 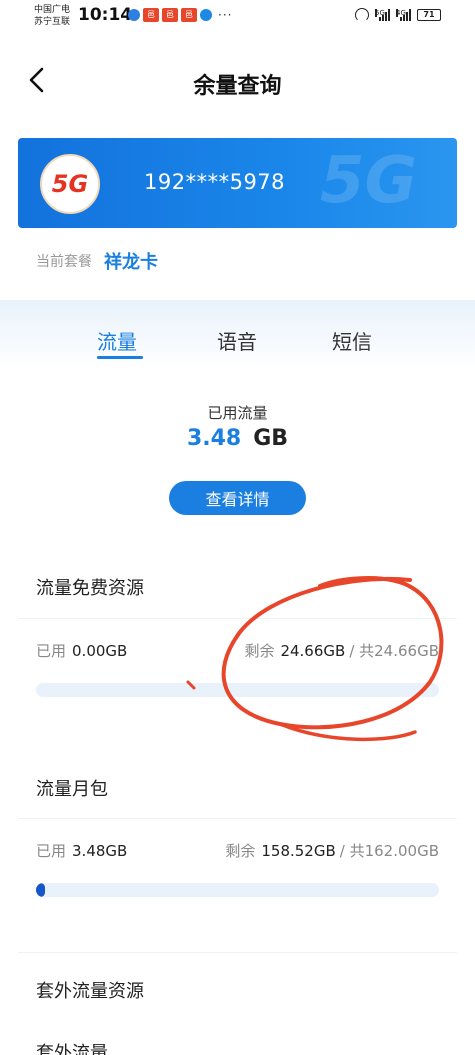 What do you see at coordinates (131, 262) in the screenshot?
I see `plan-value: 祥龙卡` at bounding box center [131, 262].